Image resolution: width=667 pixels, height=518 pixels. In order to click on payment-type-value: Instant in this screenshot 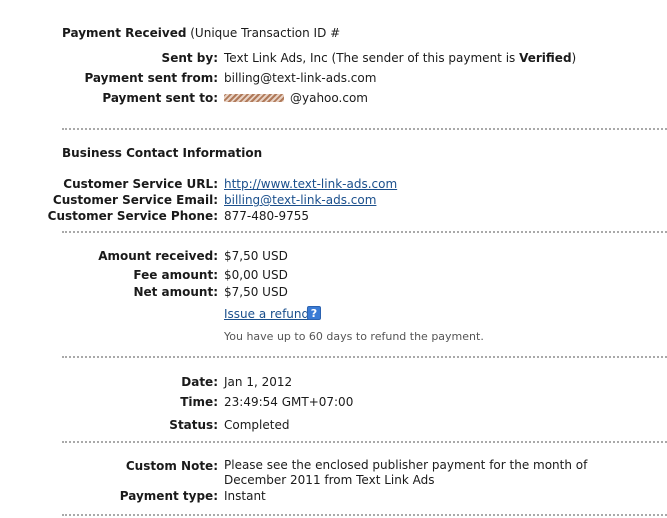, I will do `click(245, 496)`.